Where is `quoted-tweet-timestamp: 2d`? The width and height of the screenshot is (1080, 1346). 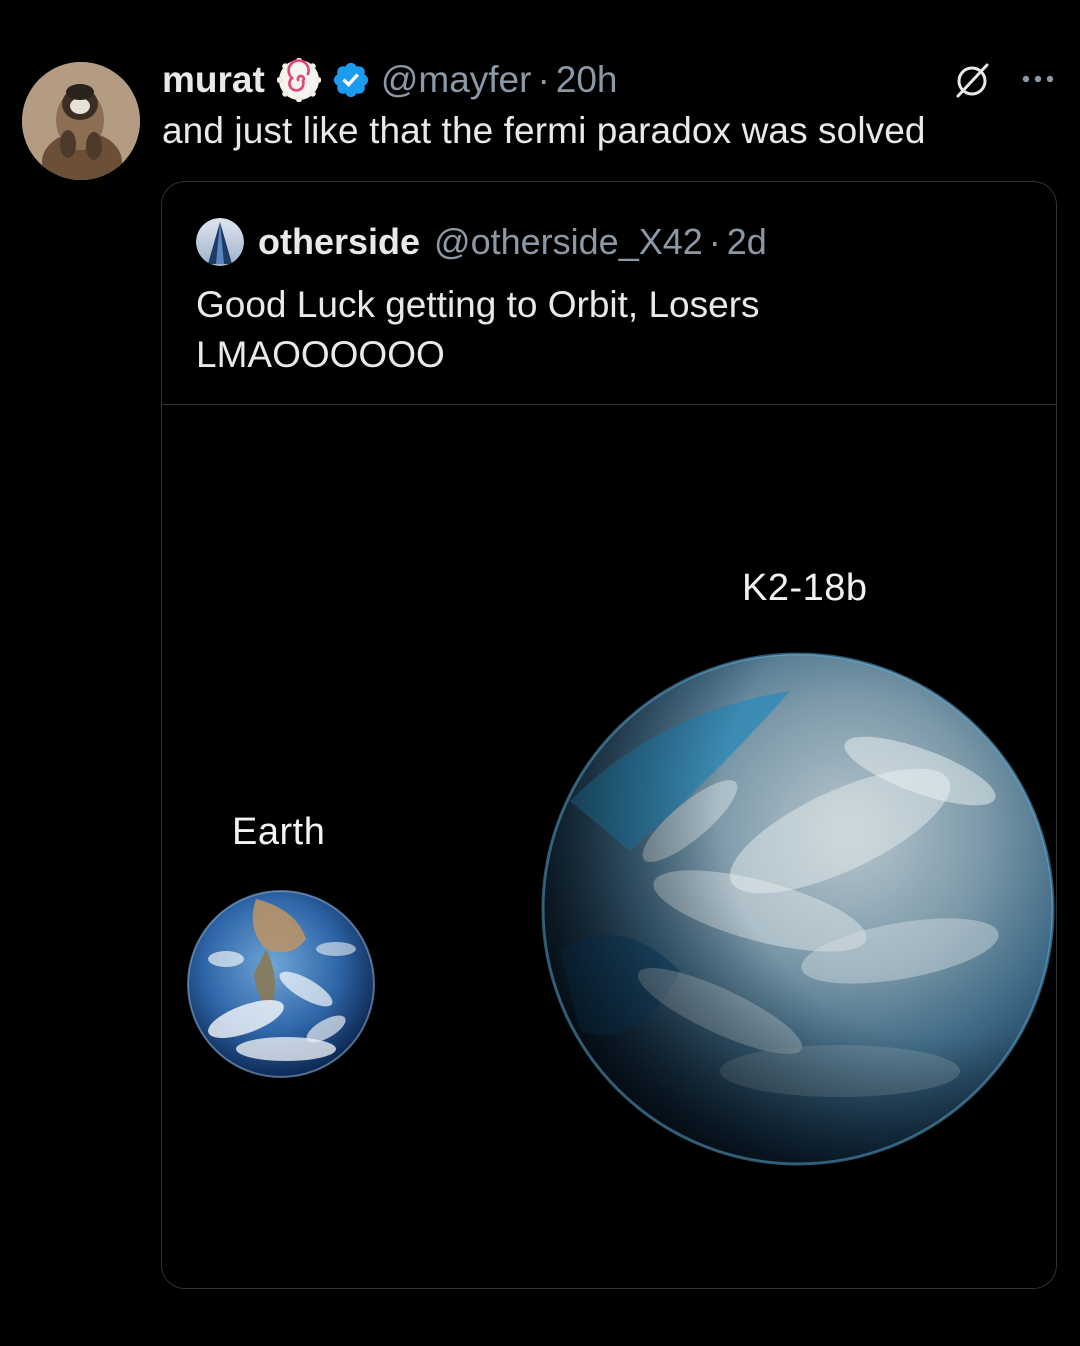
quoted-tweet-timestamp: 2d is located at coordinates (747, 241).